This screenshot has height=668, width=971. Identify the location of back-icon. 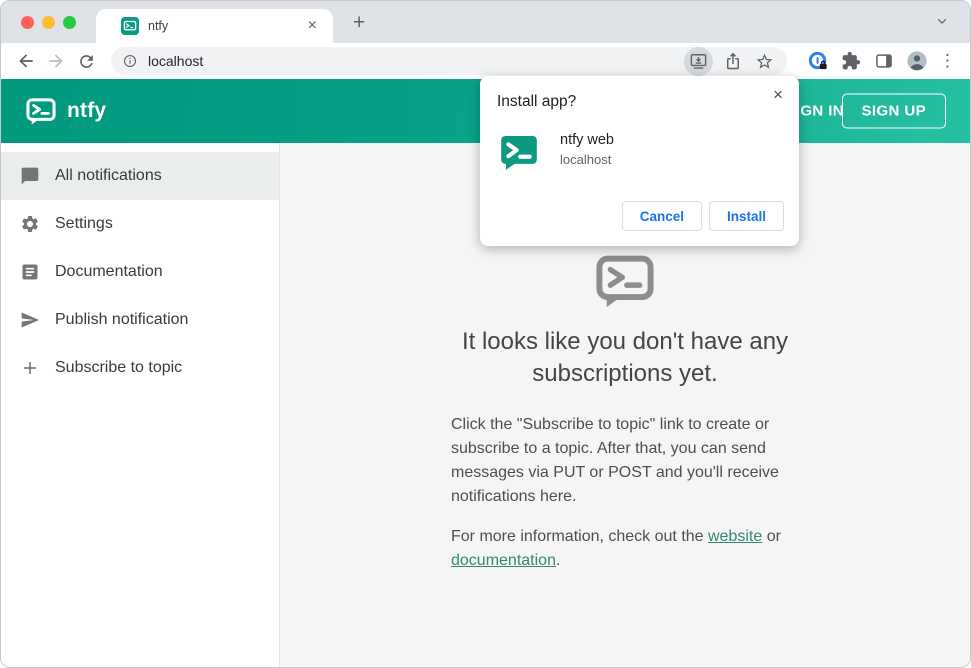
(26, 61).